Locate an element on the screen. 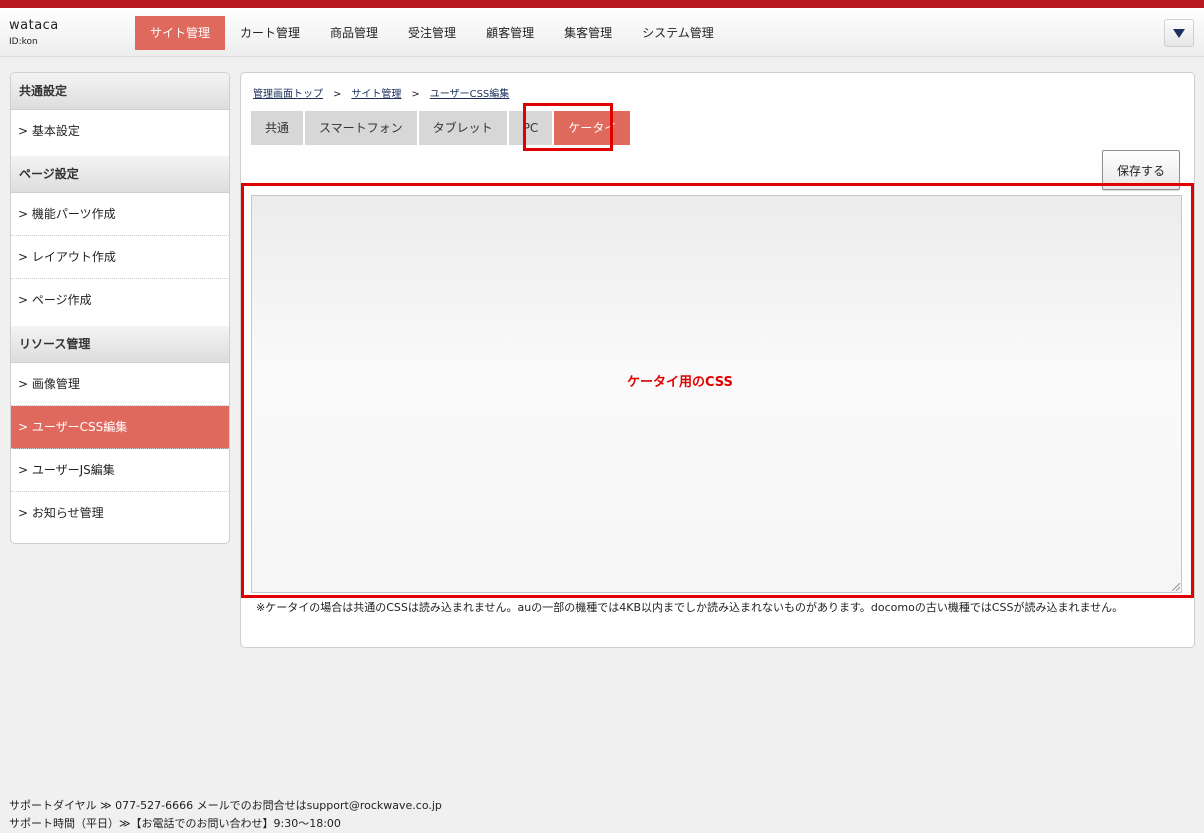 The height and width of the screenshot is (833, 1204). resize-grip-icon is located at coordinates (1176, 587).